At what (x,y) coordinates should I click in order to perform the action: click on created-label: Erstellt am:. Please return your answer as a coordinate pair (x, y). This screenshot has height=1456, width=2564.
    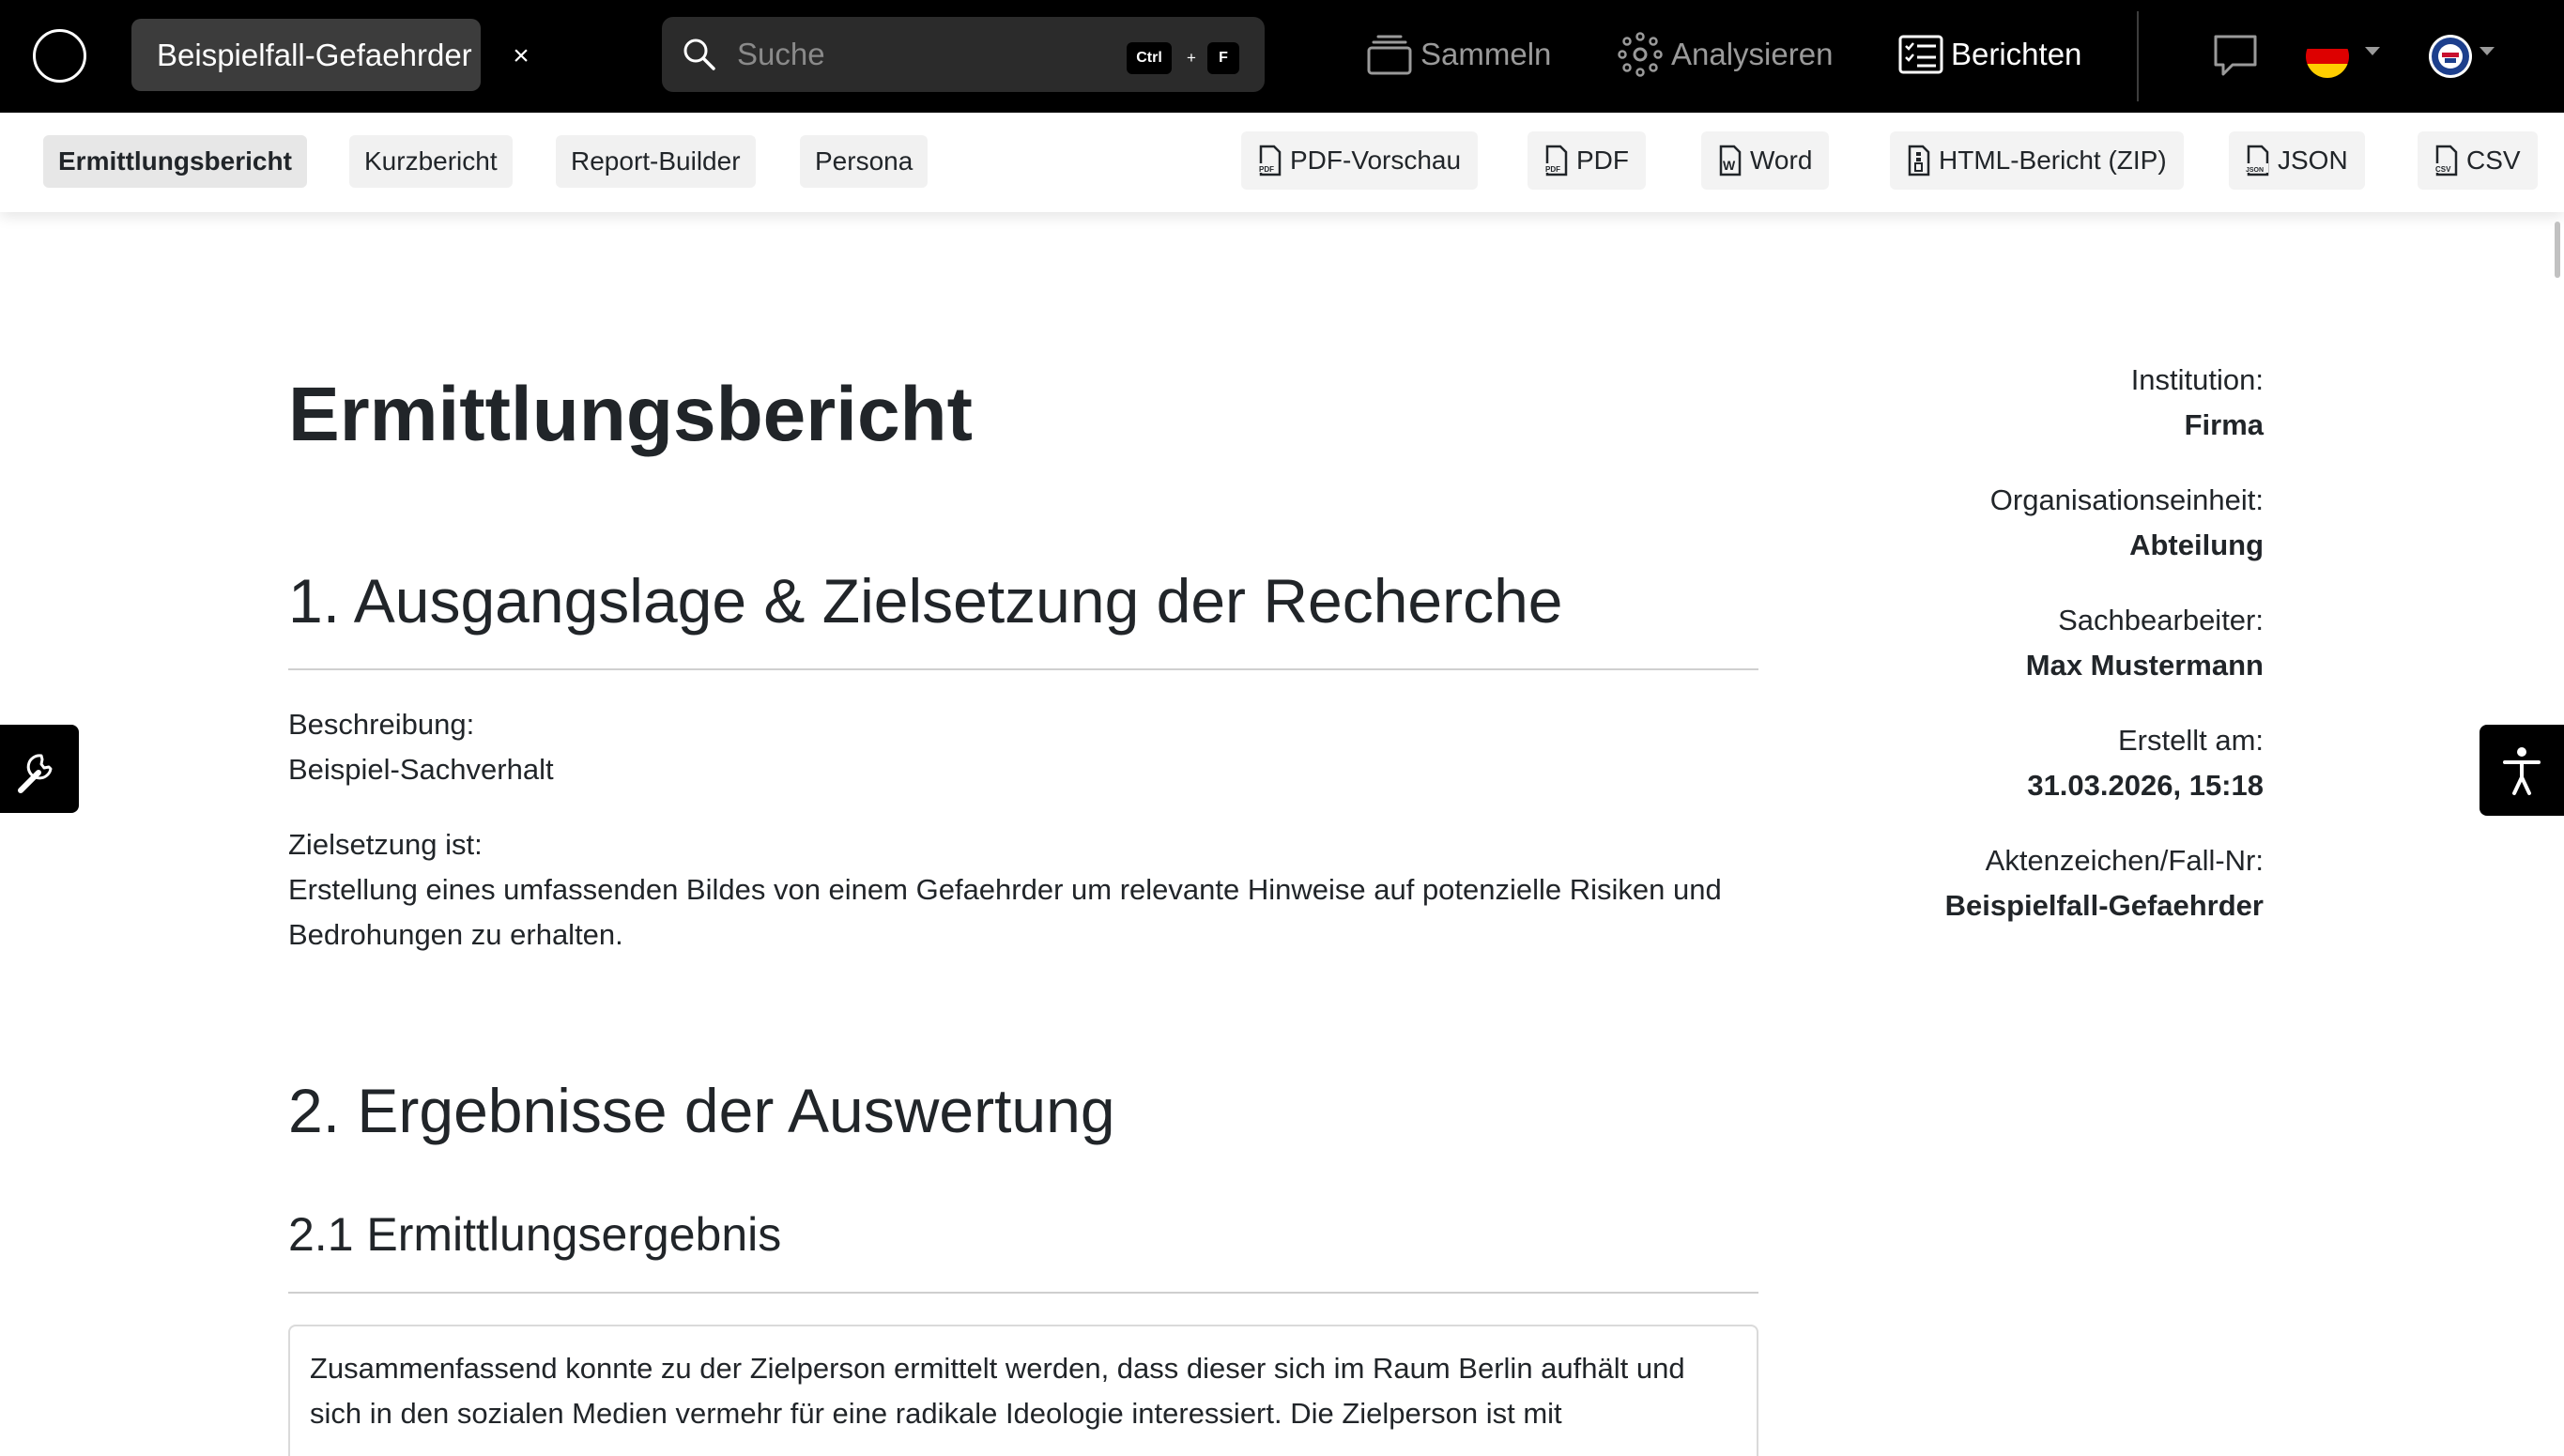
    Looking at the image, I should click on (2191, 740).